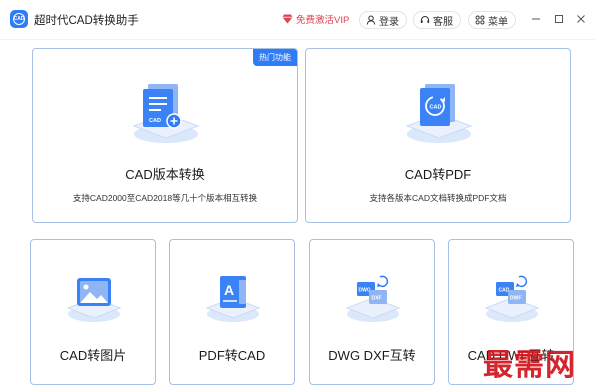  I want to click on svg-text: DWG, so click(365, 291).